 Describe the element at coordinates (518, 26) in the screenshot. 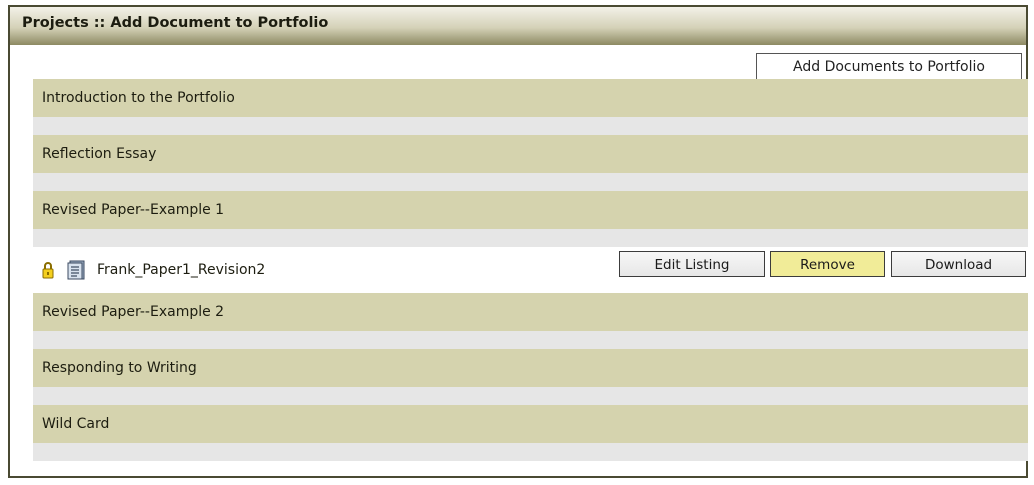

I see `page-title: Projects :: Add Document to Portfolio` at that location.